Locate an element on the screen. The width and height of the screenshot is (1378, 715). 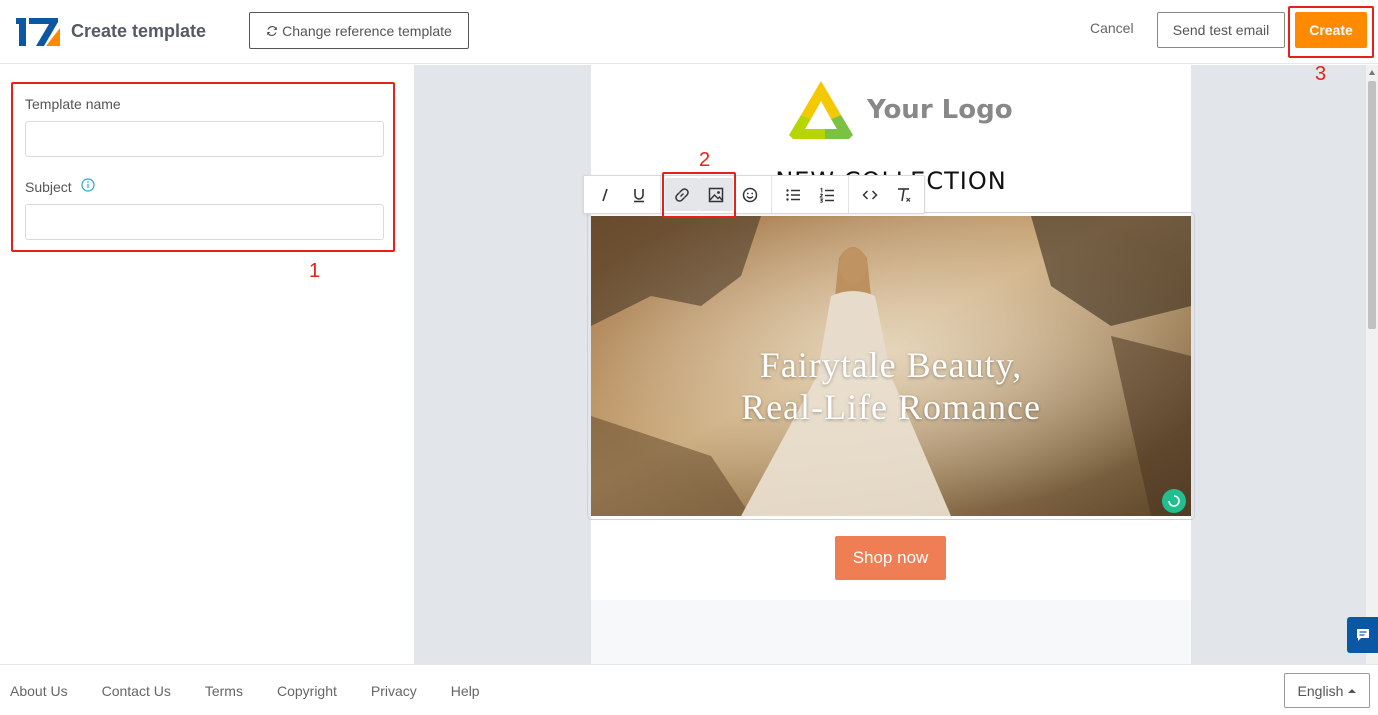
footer-link-privacy: Privacy is located at coordinates (394, 691).